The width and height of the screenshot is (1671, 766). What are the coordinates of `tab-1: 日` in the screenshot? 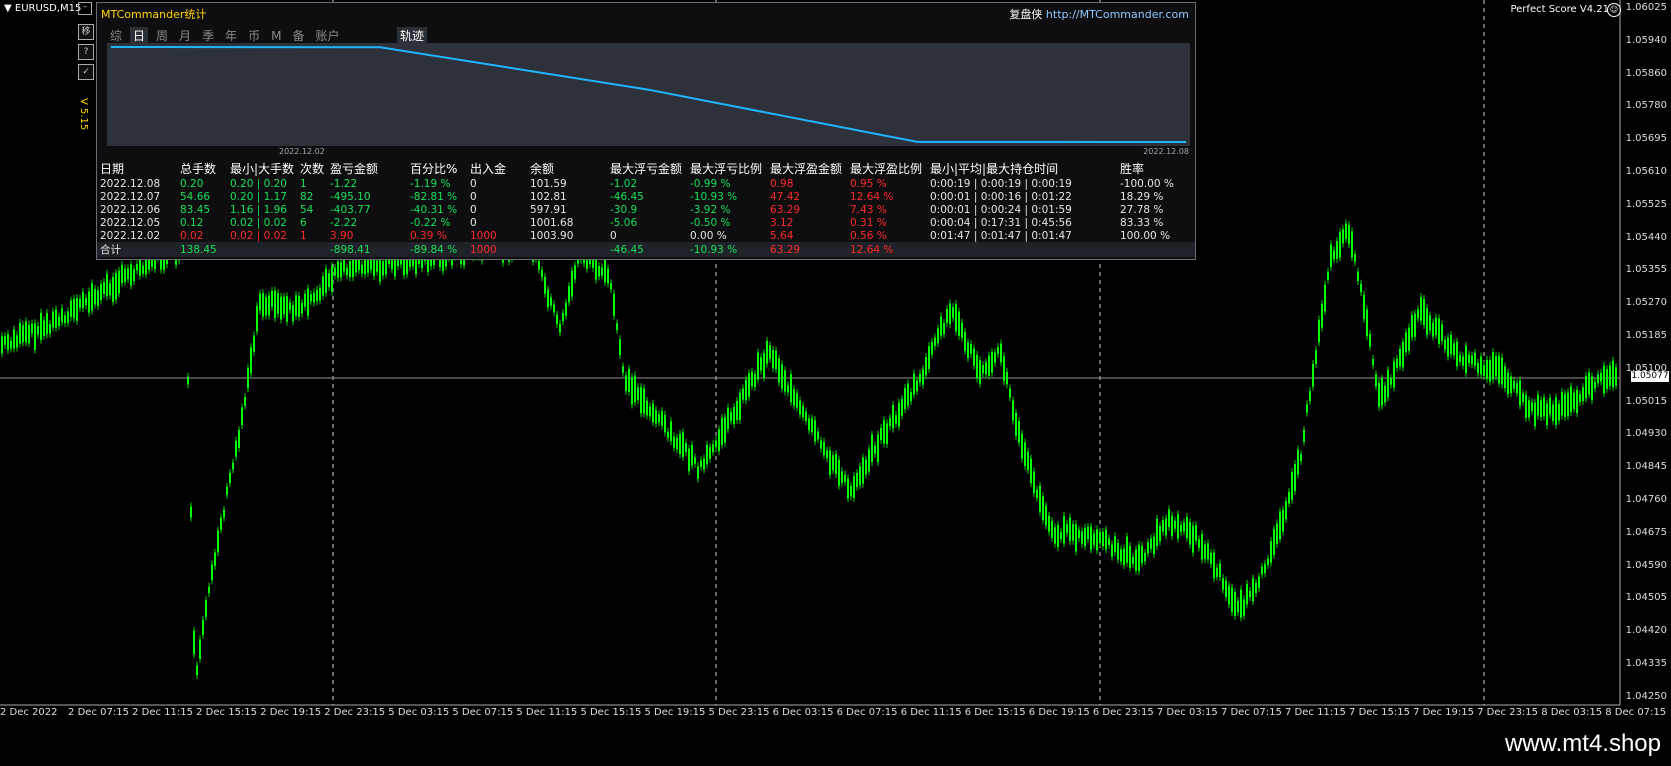 It's located at (139, 35).